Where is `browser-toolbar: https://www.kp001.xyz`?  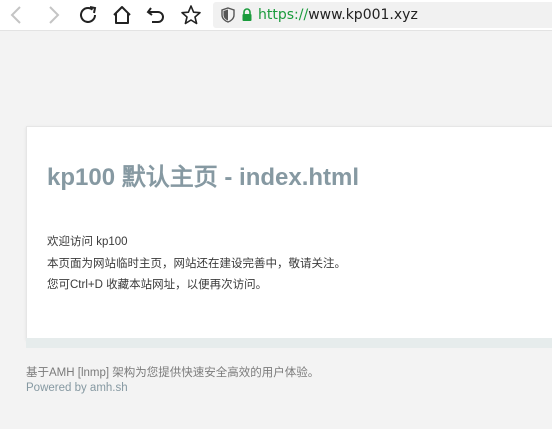
browser-toolbar: https://www.kp001.xyz is located at coordinates (276, 15).